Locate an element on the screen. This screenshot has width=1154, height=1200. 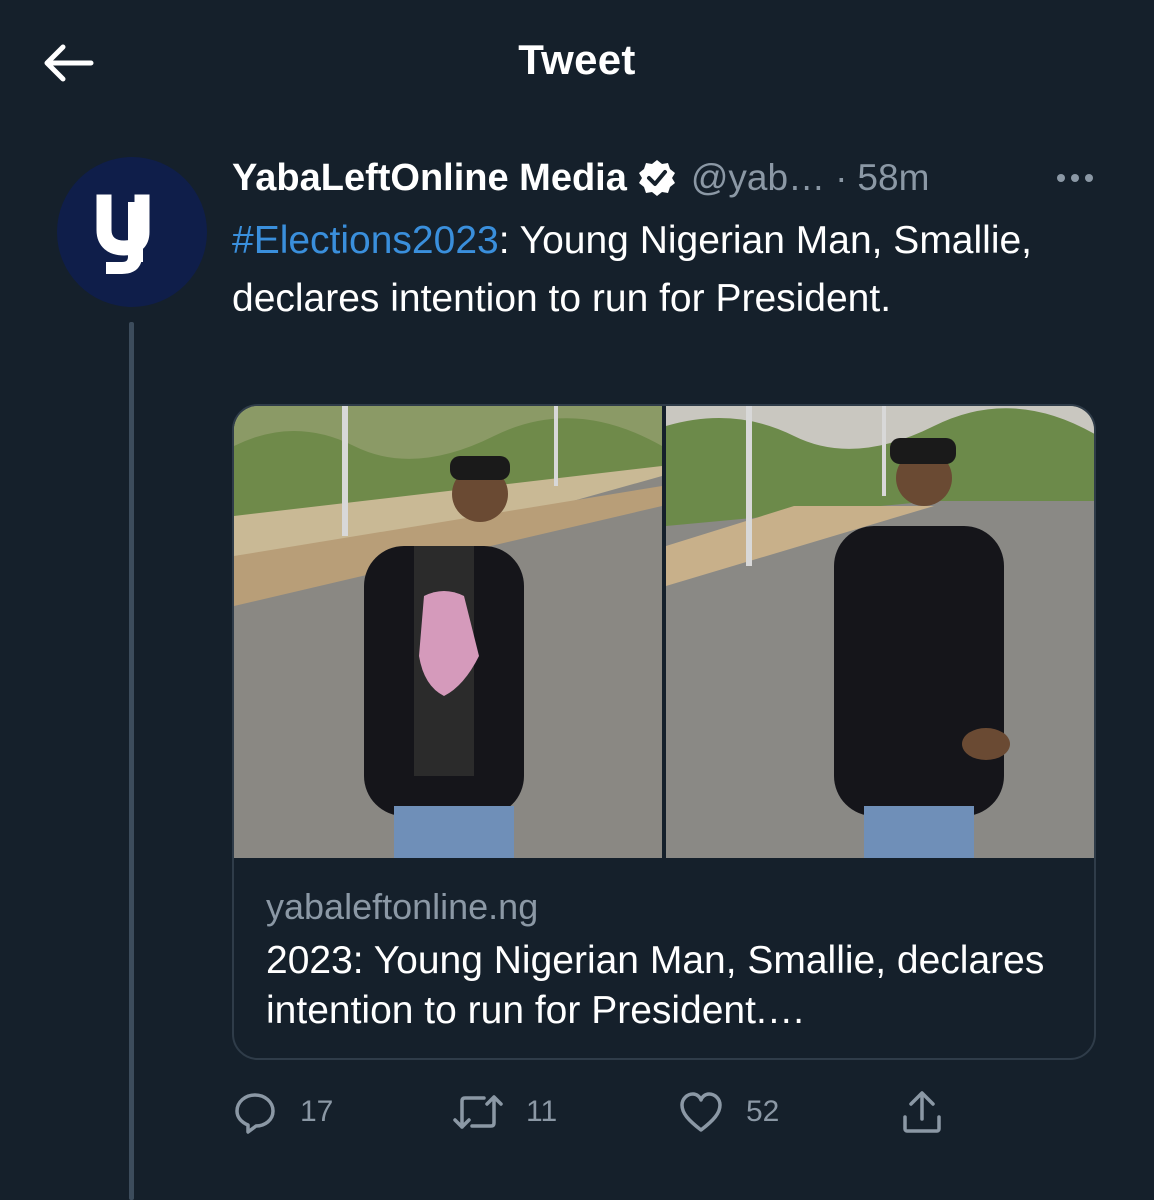
thread-line is located at coordinates (131, 761).